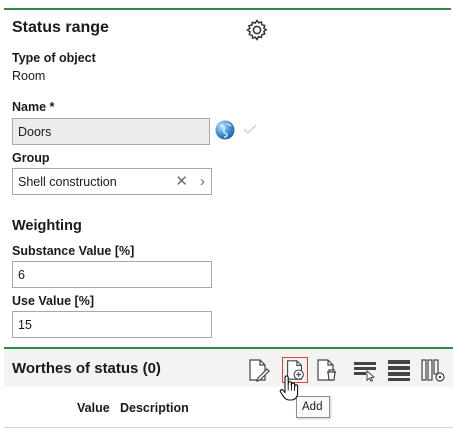 This screenshot has height=437, width=453. Describe the element at coordinates (54, 58) in the screenshot. I see `type-of-object-label: Type of object` at that location.